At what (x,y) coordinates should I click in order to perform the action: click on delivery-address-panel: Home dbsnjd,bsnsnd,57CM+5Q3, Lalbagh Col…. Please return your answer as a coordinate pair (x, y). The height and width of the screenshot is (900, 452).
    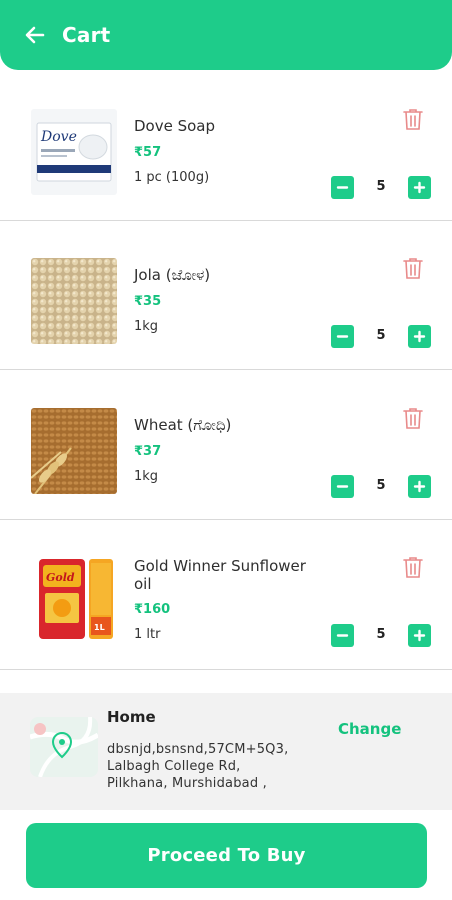
    Looking at the image, I should click on (226, 751).